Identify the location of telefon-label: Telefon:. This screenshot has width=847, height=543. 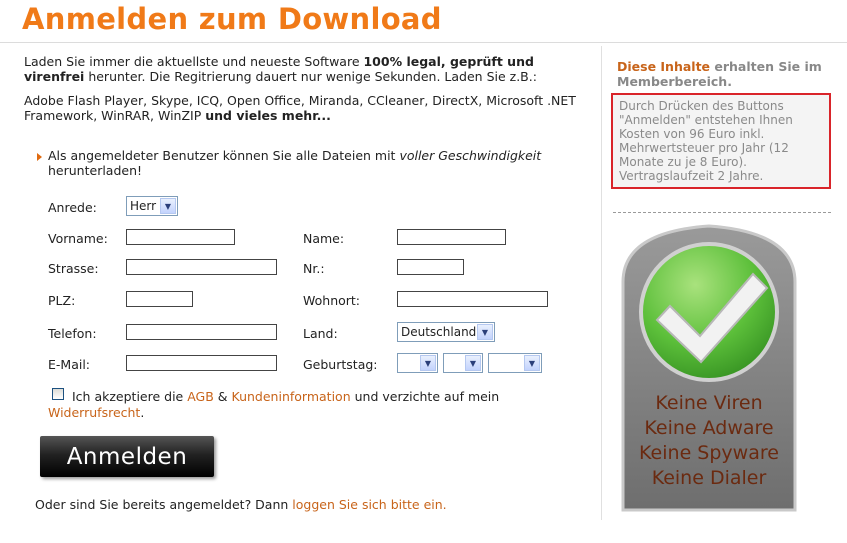
(72, 333).